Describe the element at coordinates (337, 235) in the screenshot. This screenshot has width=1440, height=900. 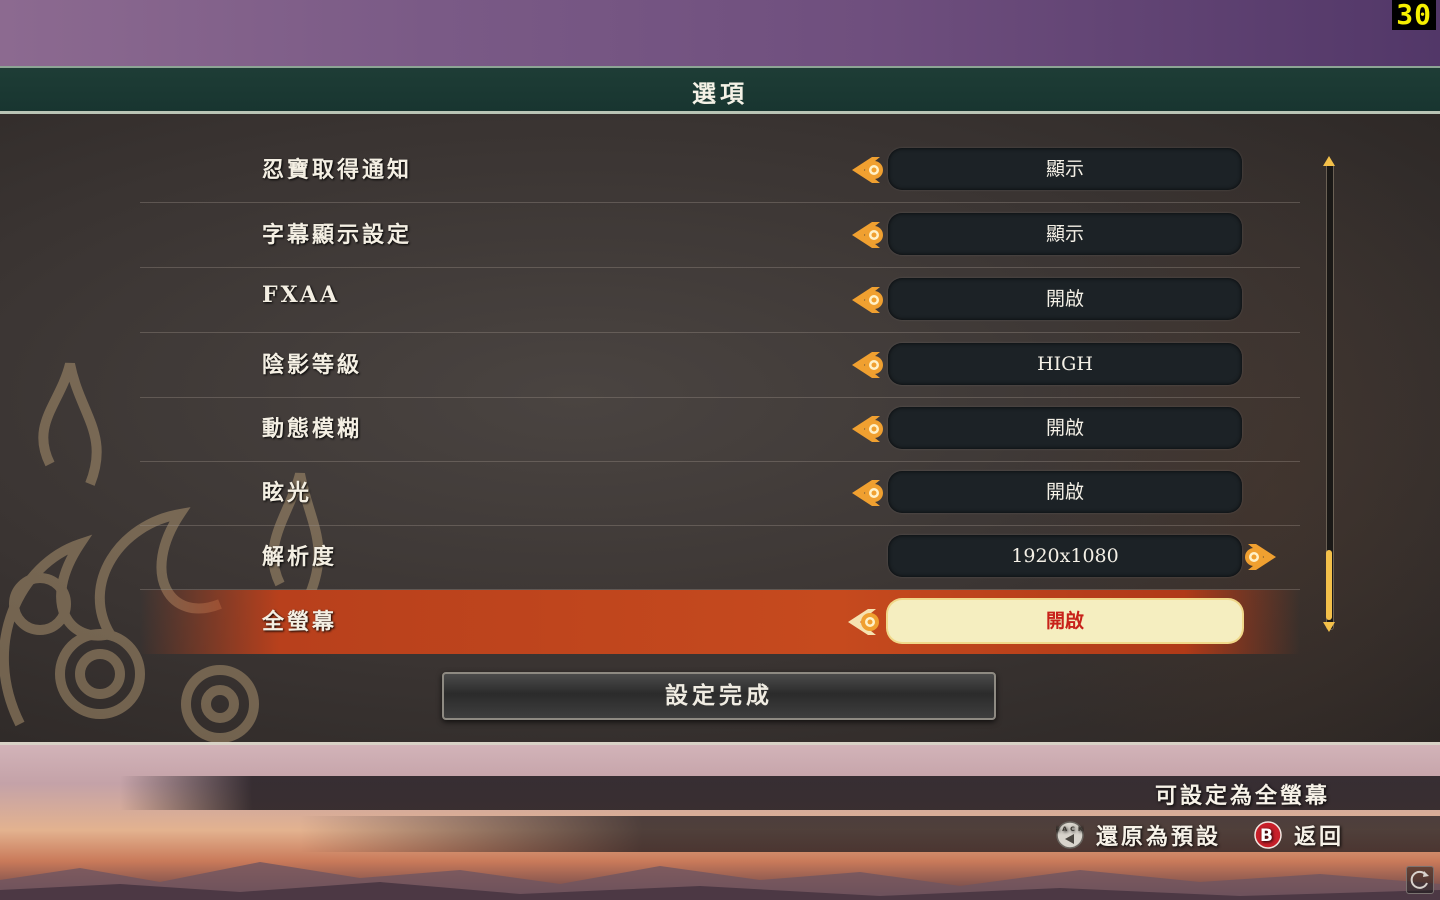
I see `option-label: 字幕顯示設定` at that location.